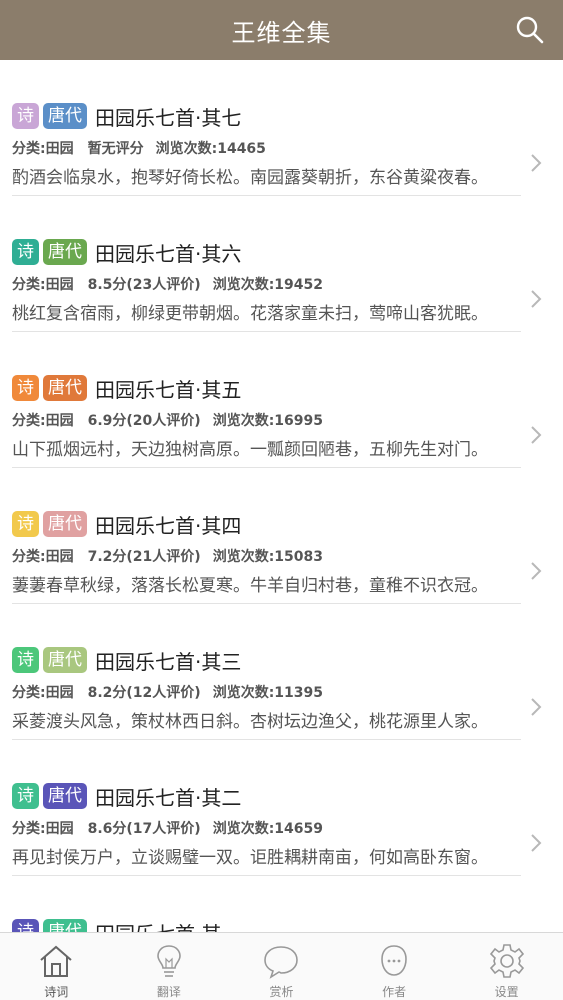 This screenshot has height=1000, width=563. What do you see at coordinates (250, 178) in the screenshot?
I see `poem-excerpt: 酌酒会临泉水，抱琴好倚长松。南园露葵朝折，东谷黄粱夜春。` at bounding box center [250, 178].